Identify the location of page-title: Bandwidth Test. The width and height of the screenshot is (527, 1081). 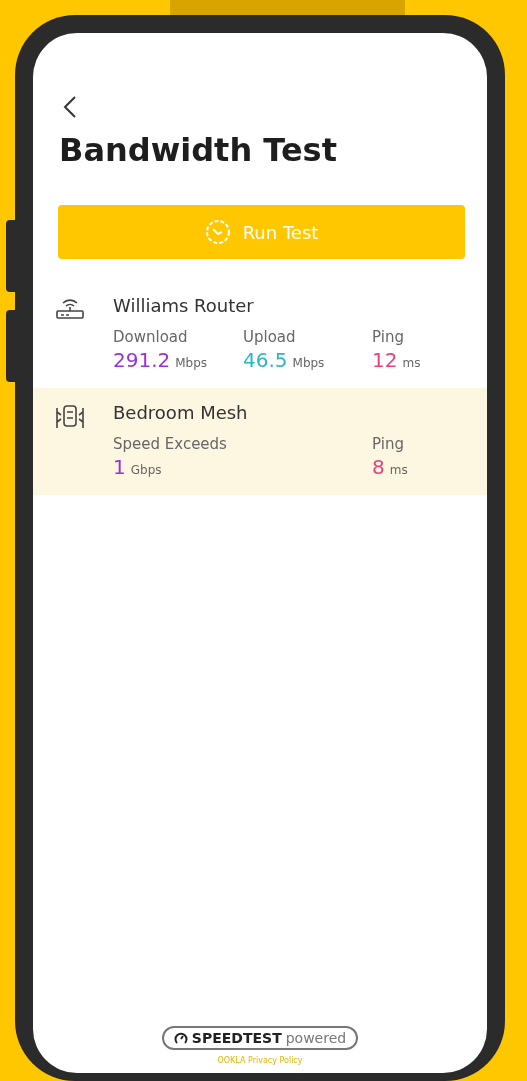
(198, 150).